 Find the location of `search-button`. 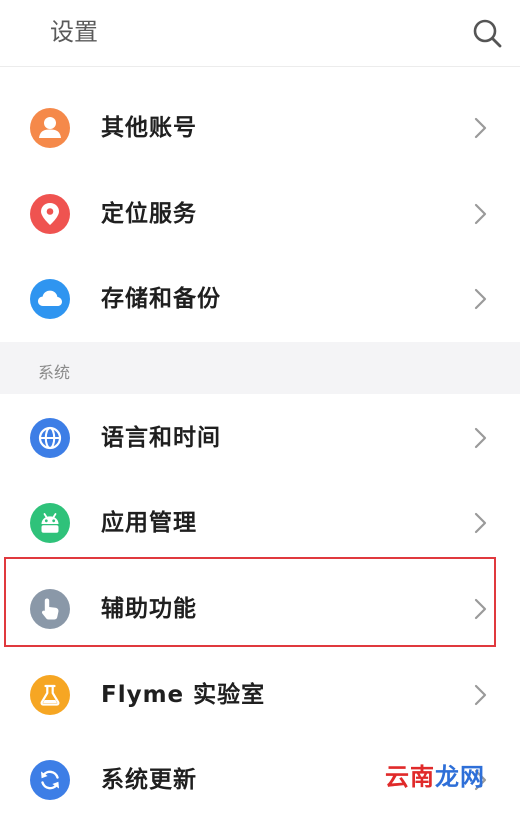

search-button is located at coordinates (487, 33).